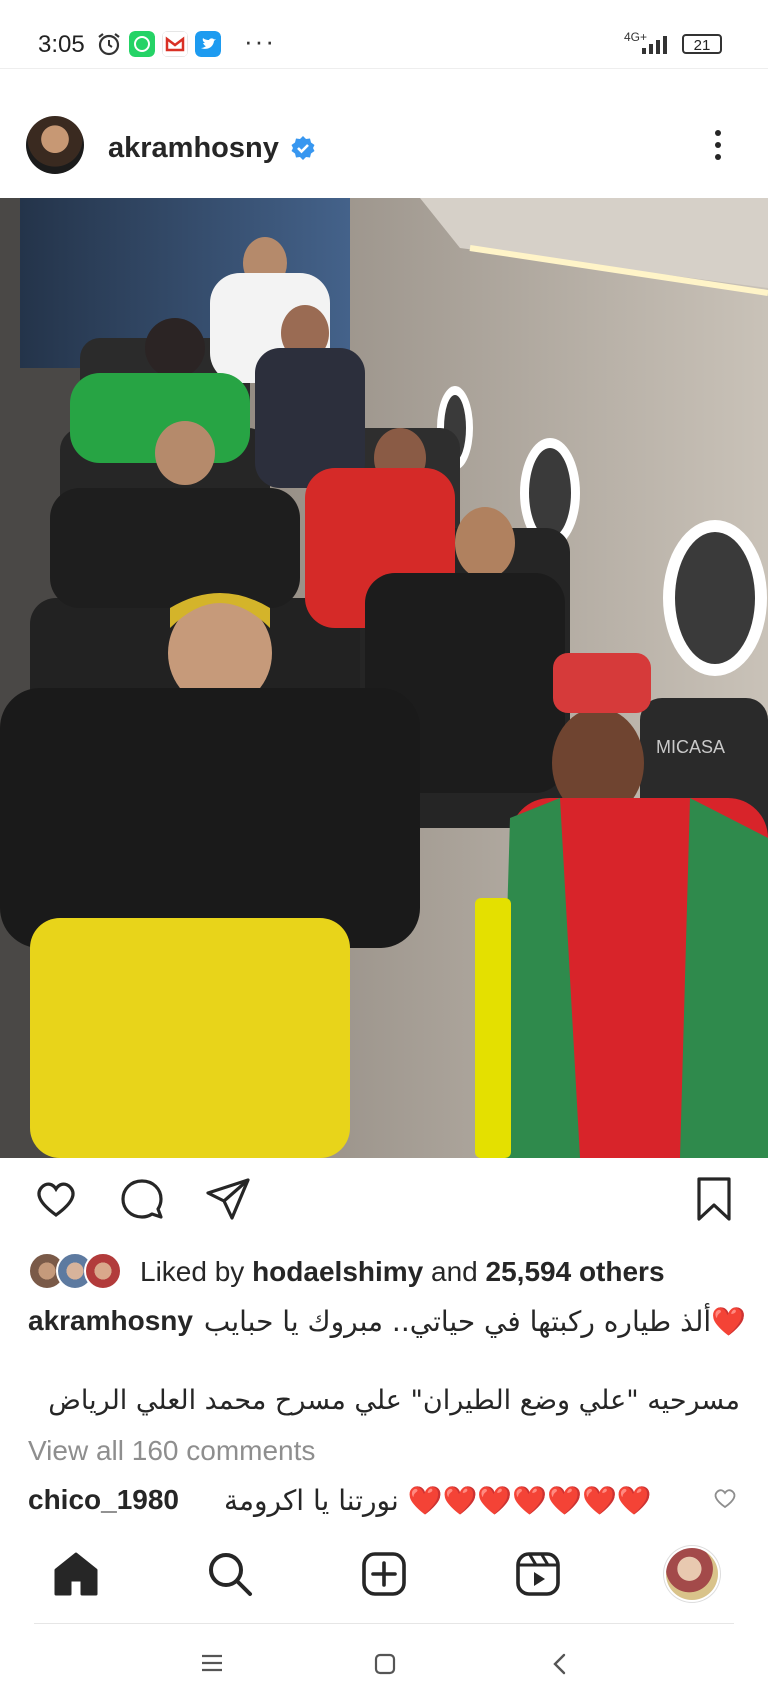  What do you see at coordinates (384, 34) in the screenshot?
I see `status-bar: 3:05 ··· 4G+ 21` at bounding box center [384, 34].